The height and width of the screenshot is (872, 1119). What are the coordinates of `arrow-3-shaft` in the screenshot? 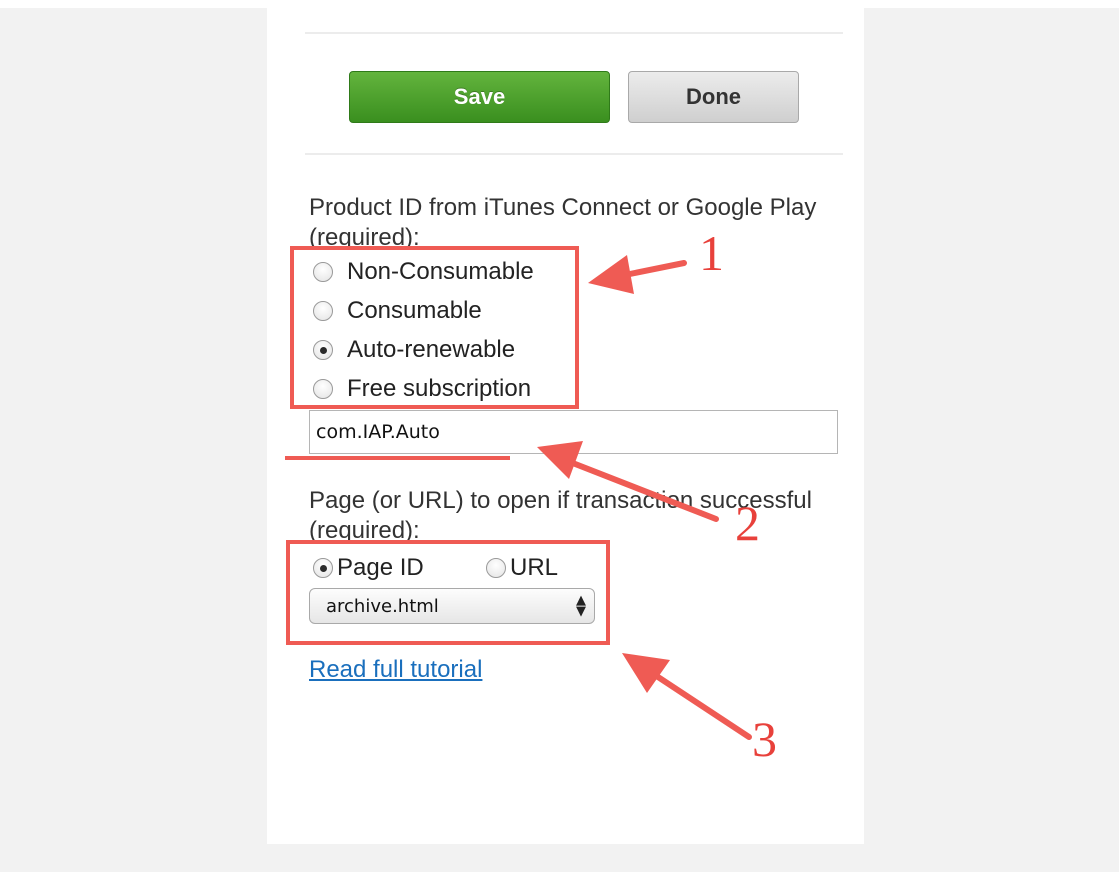 It's located at (702, 706).